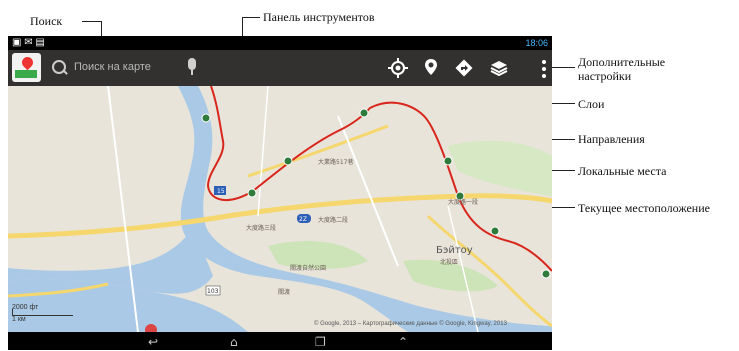 This screenshot has height=351, width=739. Describe the element at coordinates (536, 43) in the screenshot. I see `status-time: 18:06` at that location.